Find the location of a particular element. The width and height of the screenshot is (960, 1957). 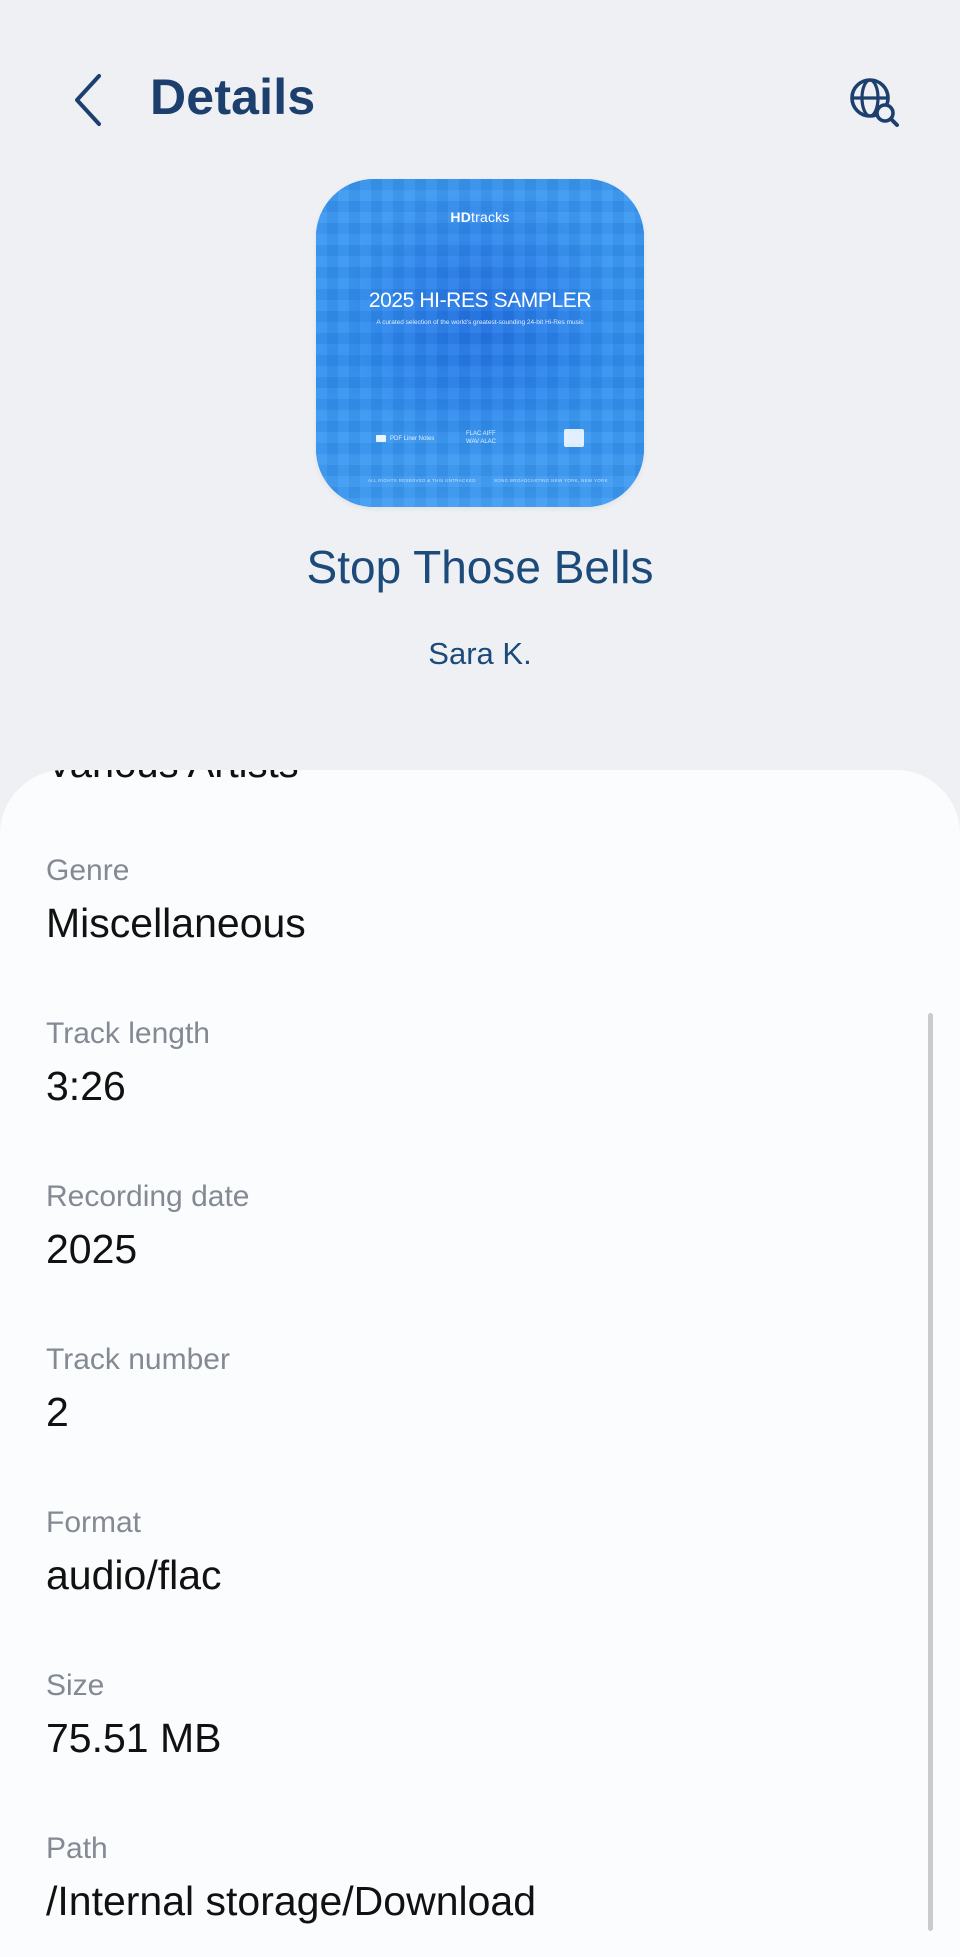

album-art-title: 2025 HI-RES SAMPLER is located at coordinates (480, 300).